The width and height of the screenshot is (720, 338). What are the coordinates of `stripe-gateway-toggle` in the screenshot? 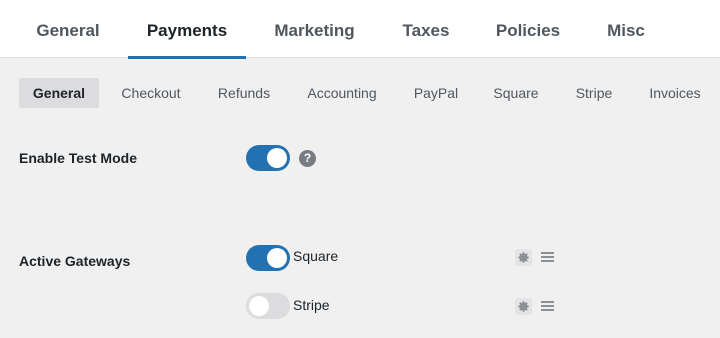 It's located at (268, 306).